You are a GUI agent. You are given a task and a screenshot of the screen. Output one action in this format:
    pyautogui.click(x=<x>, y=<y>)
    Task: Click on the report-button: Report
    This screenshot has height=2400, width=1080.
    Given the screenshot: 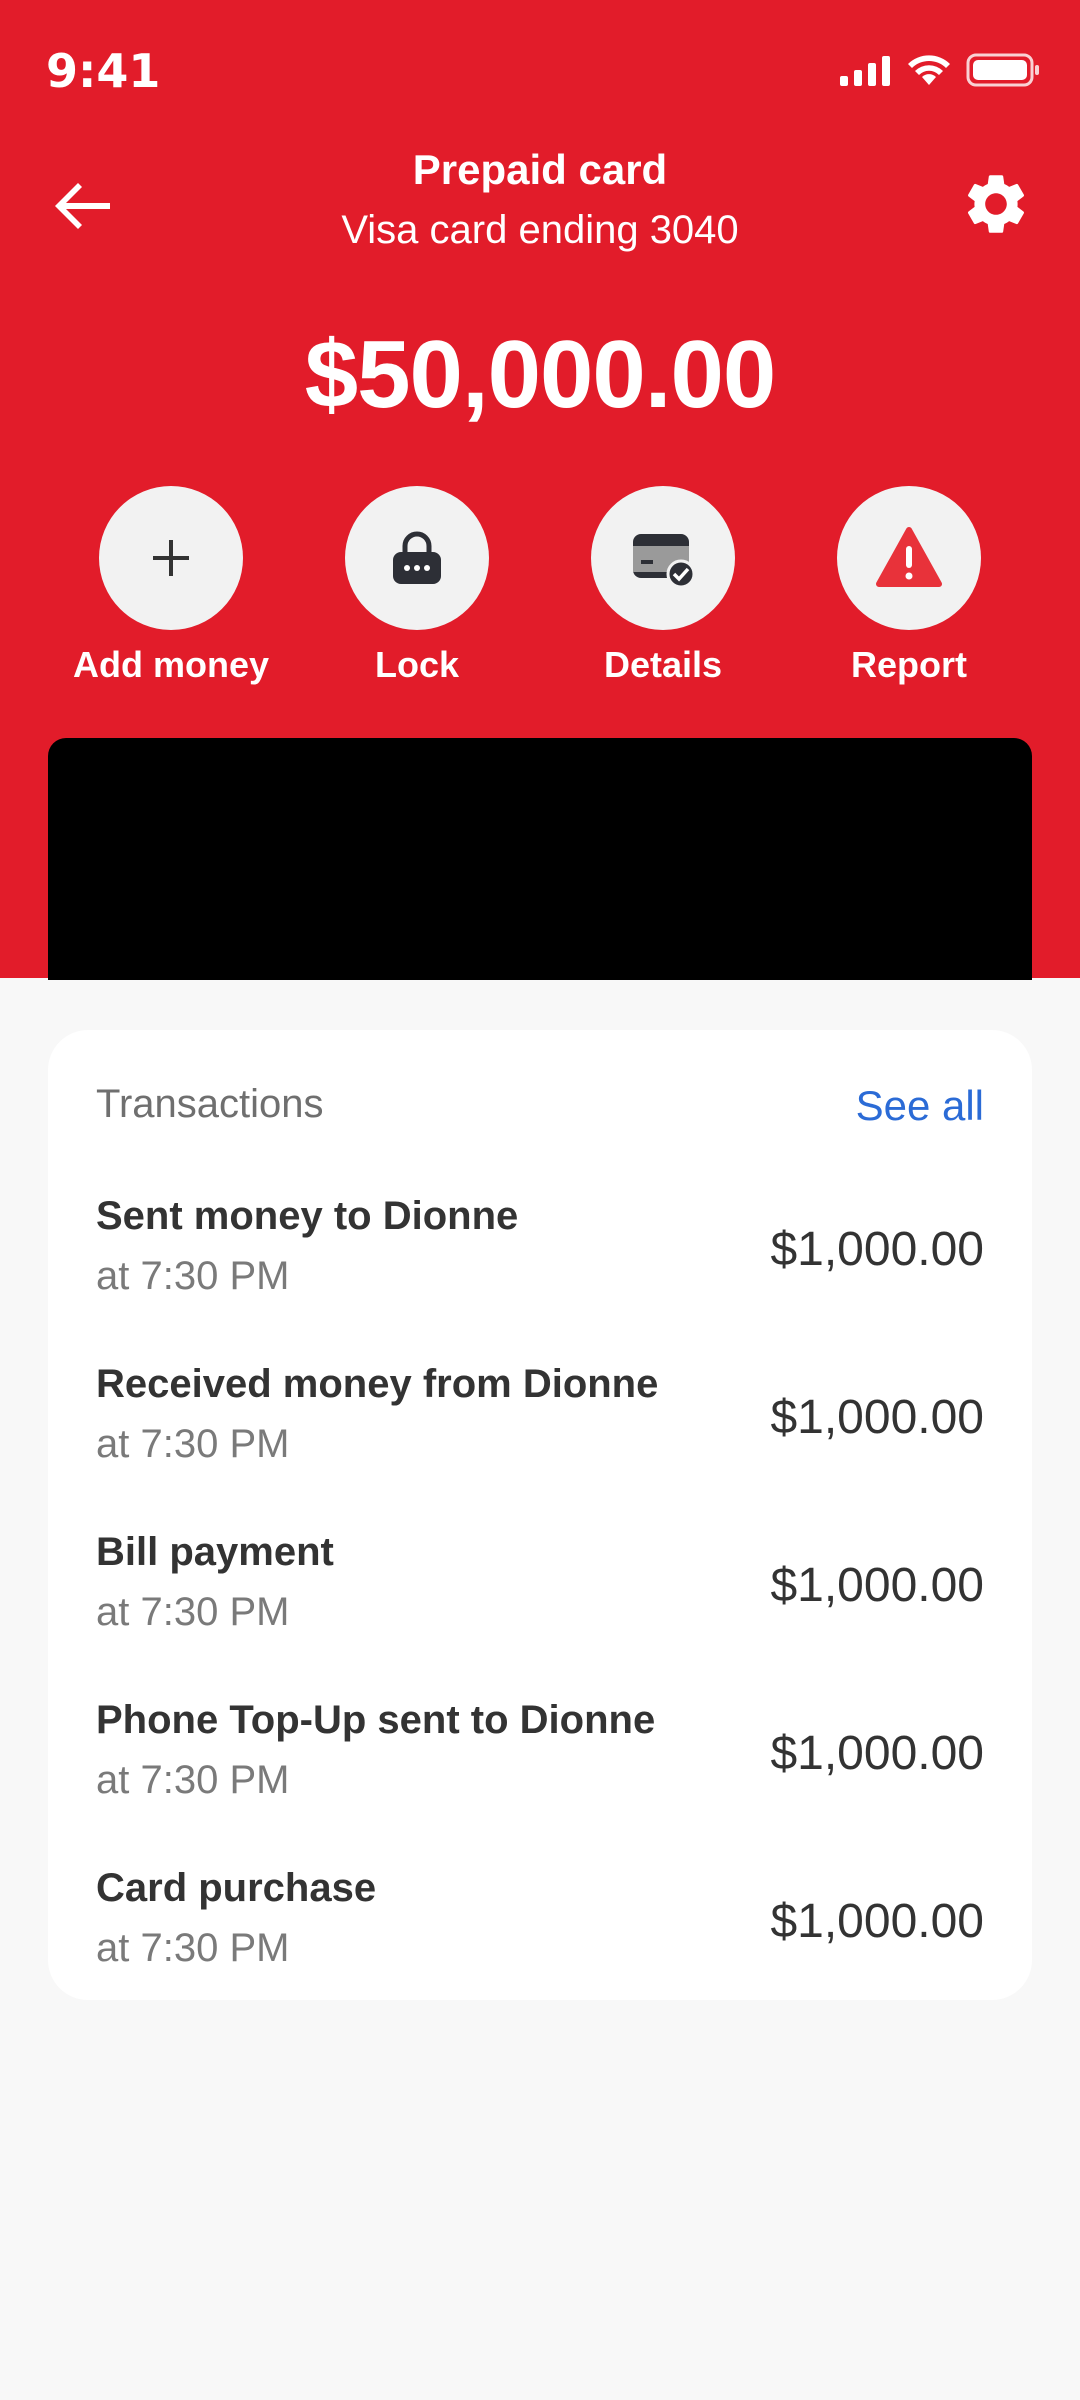 What is the action you would take?
    pyautogui.click(x=909, y=591)
    